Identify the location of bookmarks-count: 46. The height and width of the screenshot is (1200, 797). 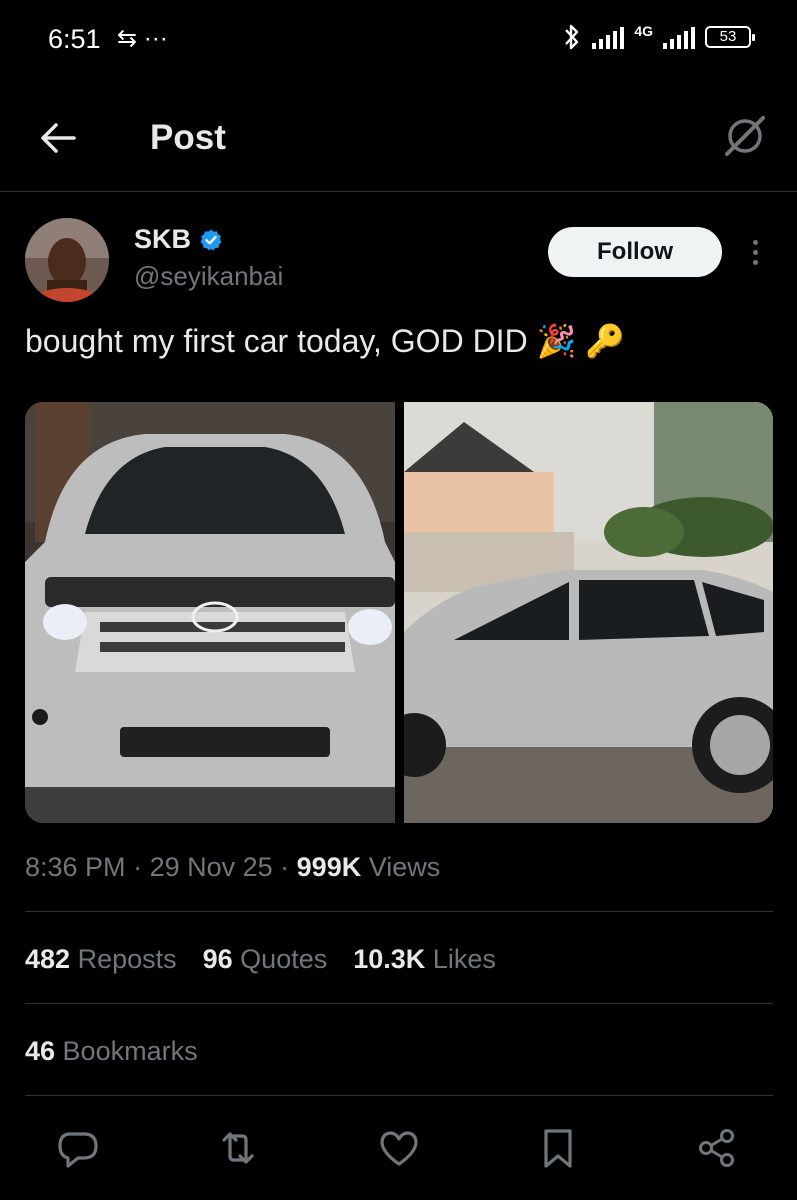
(40, 1051).